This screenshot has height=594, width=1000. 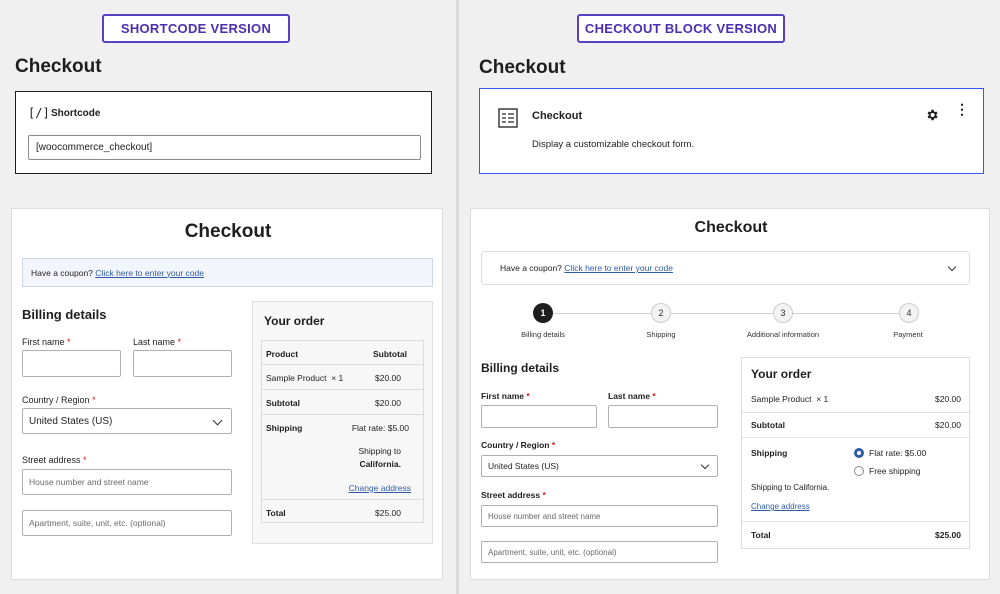 I want to click on shortcode-icon: [/], so click(x=39, y=113).